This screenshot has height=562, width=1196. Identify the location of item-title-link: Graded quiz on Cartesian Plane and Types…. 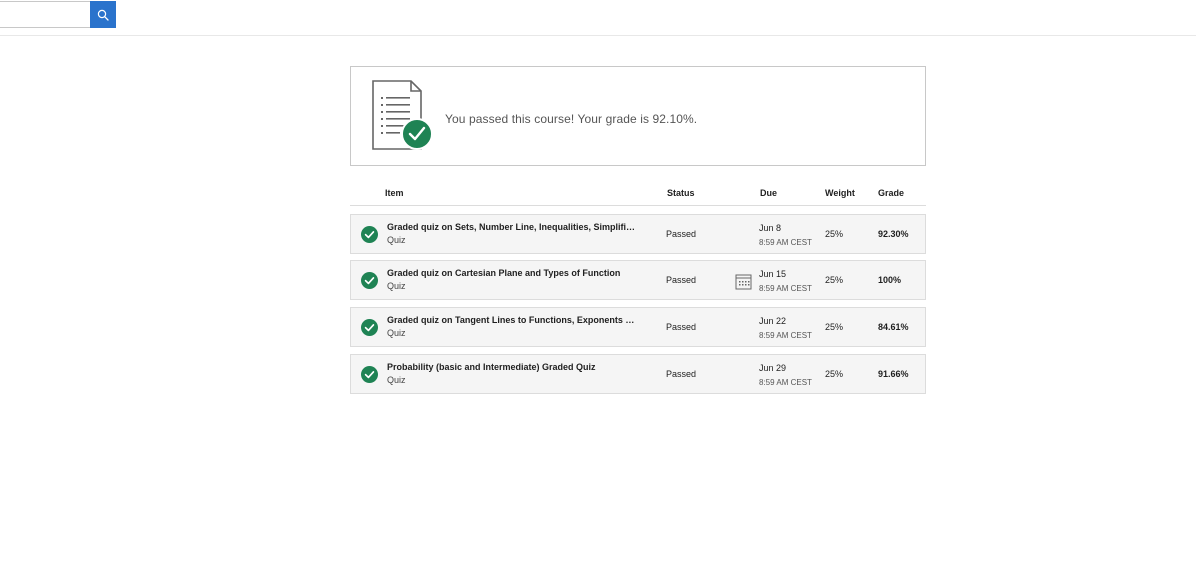
(512, 273).